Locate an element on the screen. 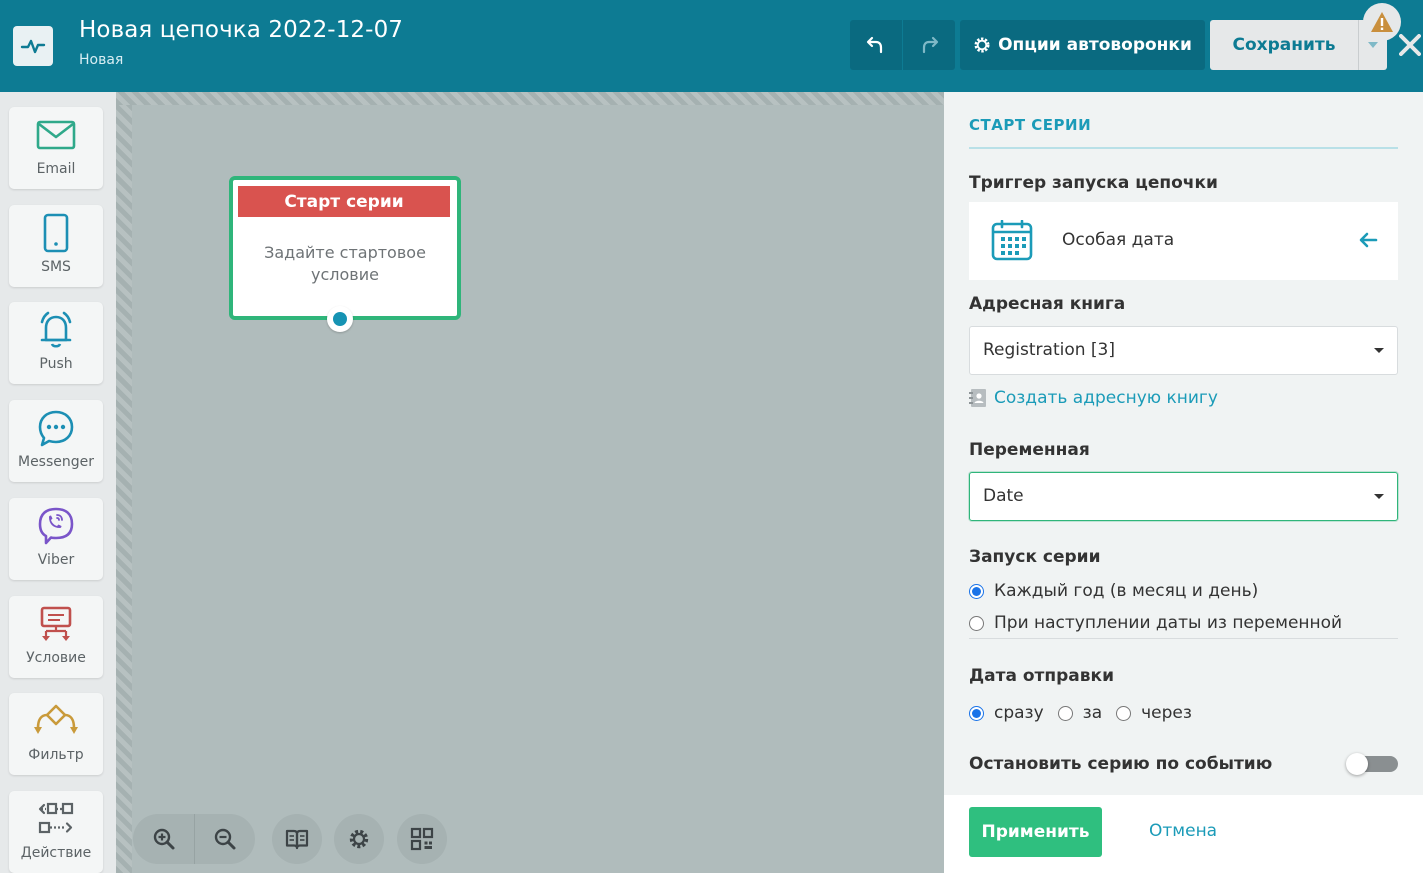  redo-icon is located at coordinates (930, 45).